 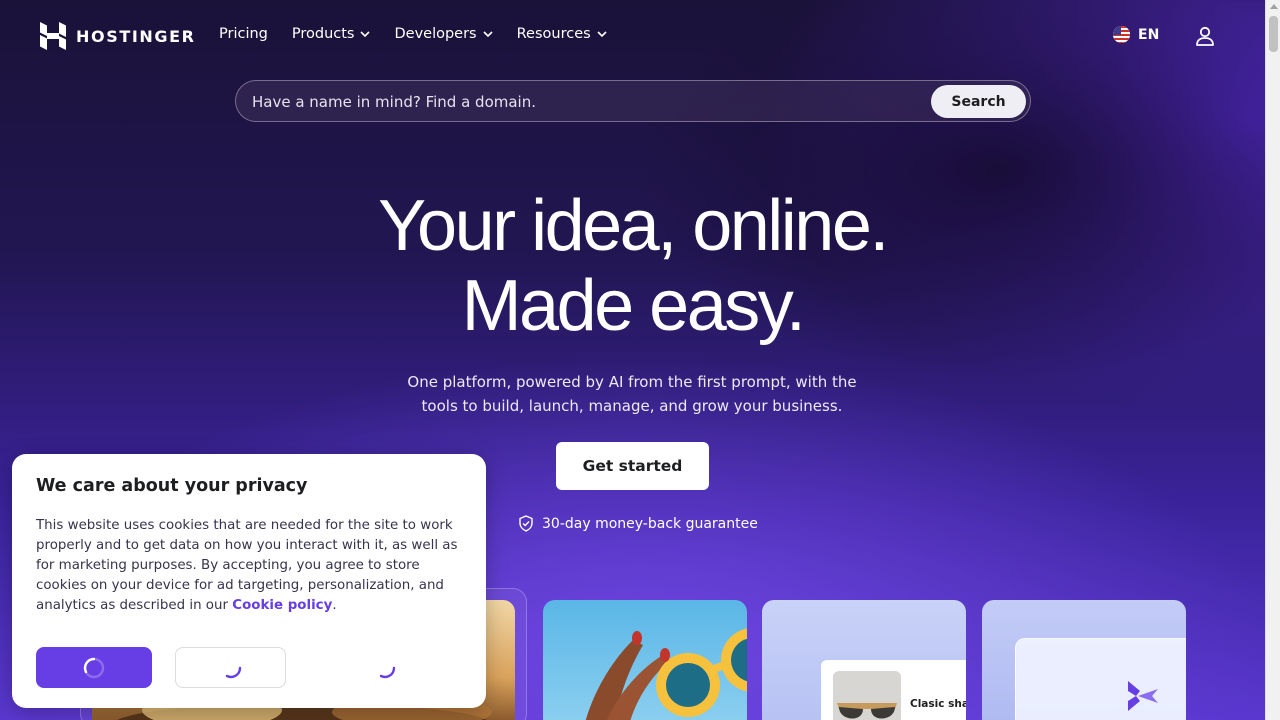 I want to click on nav-products-label: Products, so click(x=323, y=34).